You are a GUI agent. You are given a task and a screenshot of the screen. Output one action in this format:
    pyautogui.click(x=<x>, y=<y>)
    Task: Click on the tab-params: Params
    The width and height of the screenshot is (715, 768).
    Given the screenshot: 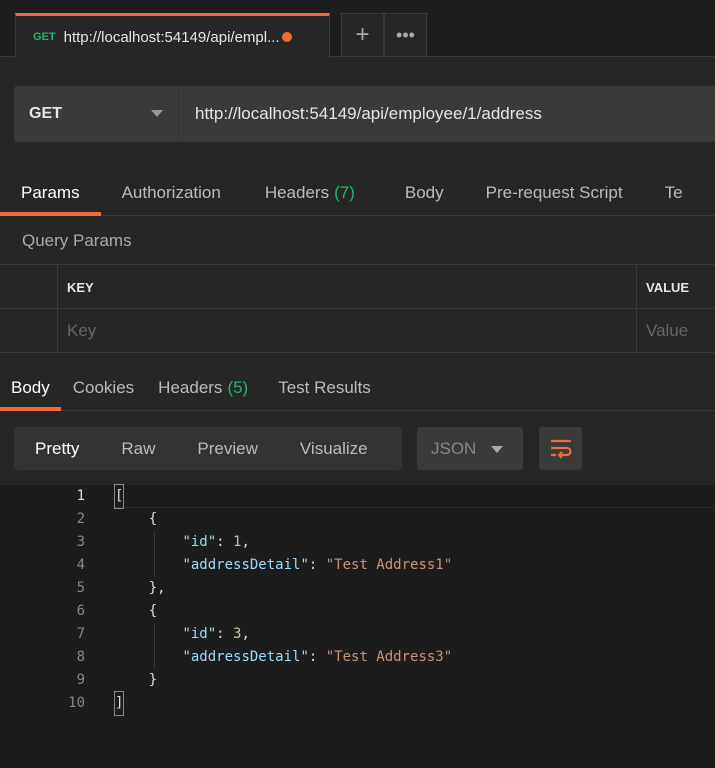 What is the action you would take?
    pyautogui.click(x=50, y=193)
    